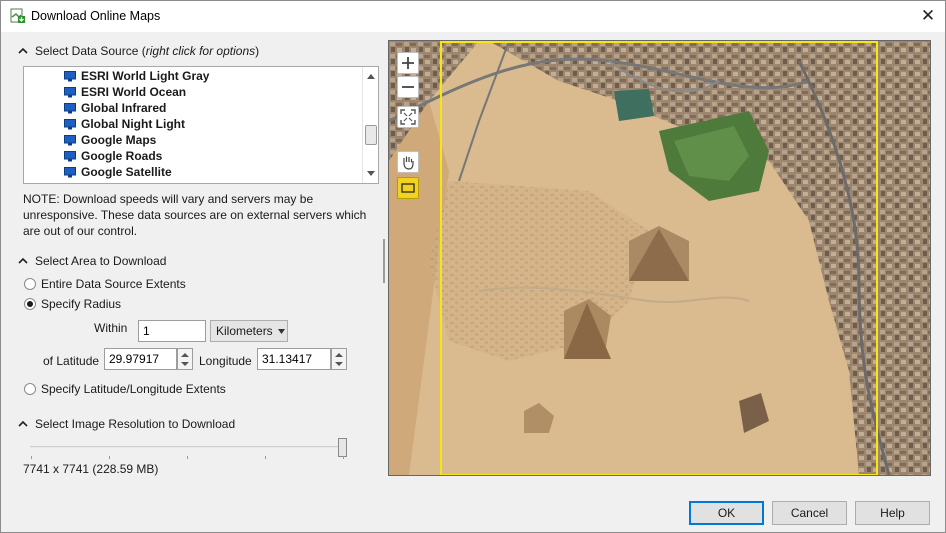 Image resolution: width=946 pixels, height=533 pixels. I want to click on list-item: Global Infrared, so click(115, 108).